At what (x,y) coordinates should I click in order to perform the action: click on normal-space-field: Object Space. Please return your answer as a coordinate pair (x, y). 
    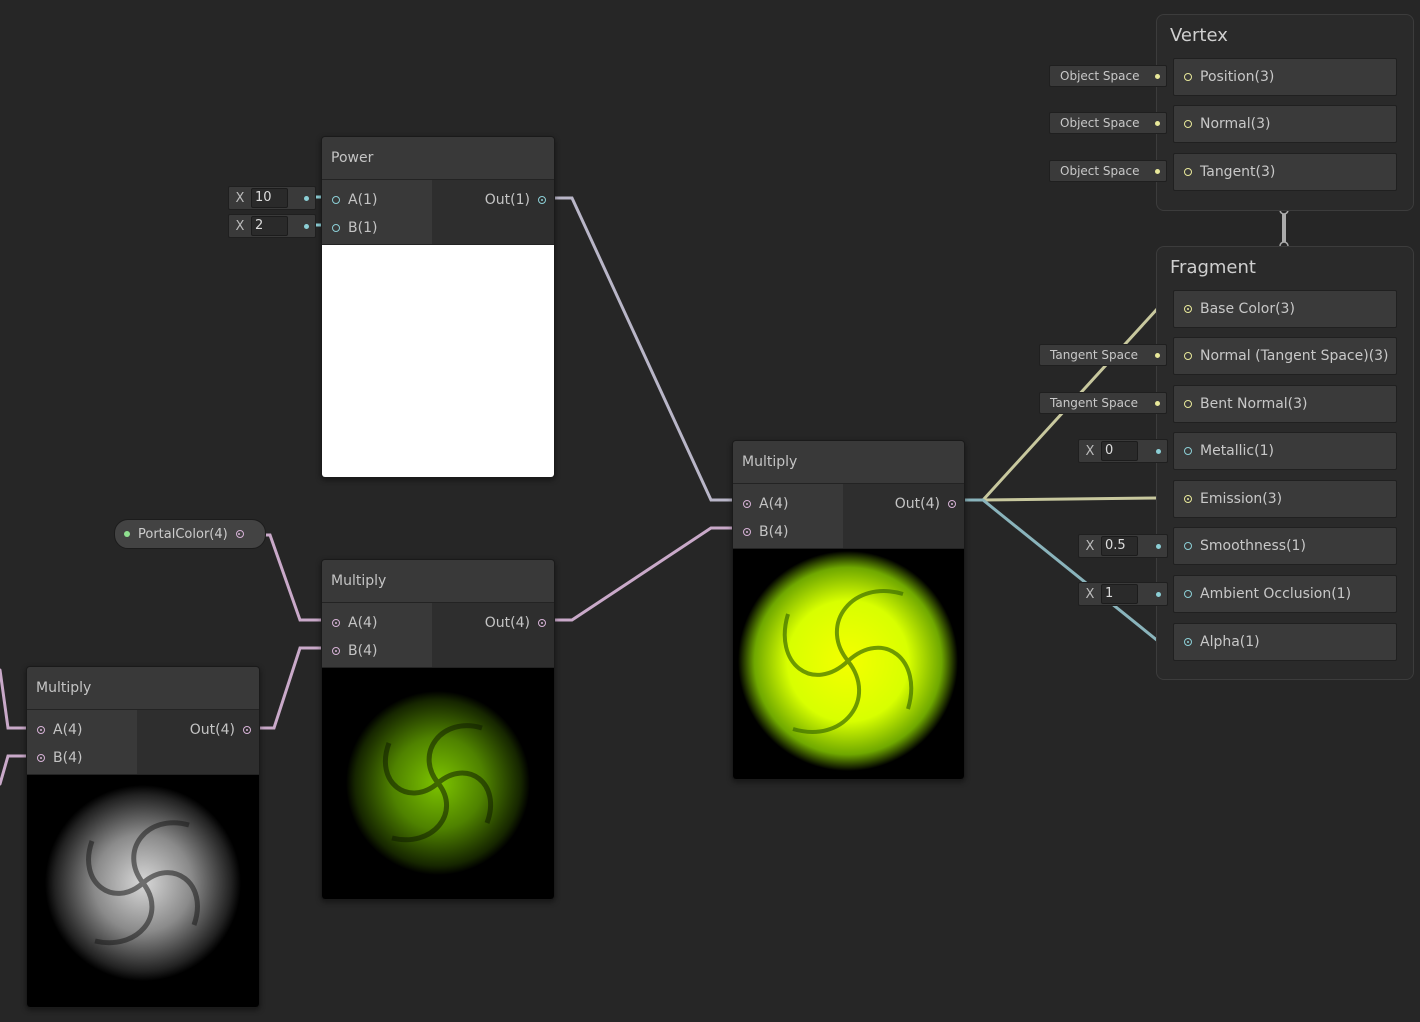
    Looking at the image, I should click on (1108, 123).